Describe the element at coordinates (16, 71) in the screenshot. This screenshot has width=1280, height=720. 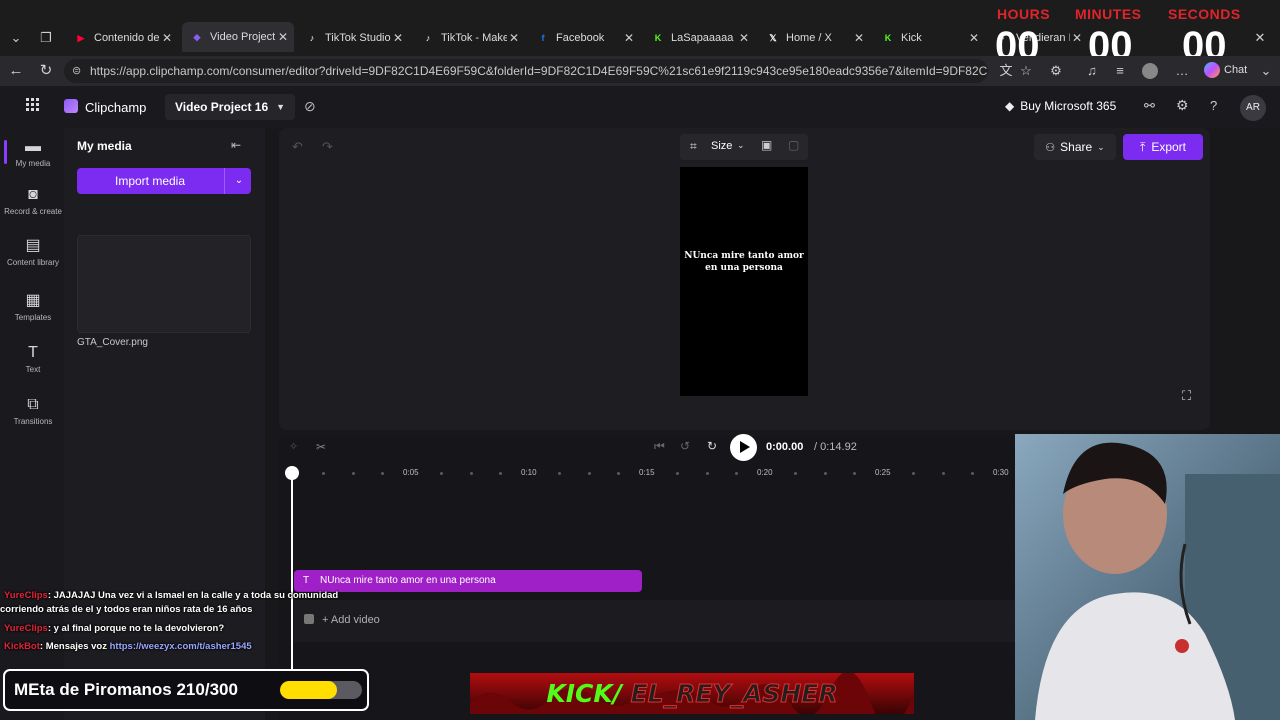
I see `back-icon: ←` at that location.